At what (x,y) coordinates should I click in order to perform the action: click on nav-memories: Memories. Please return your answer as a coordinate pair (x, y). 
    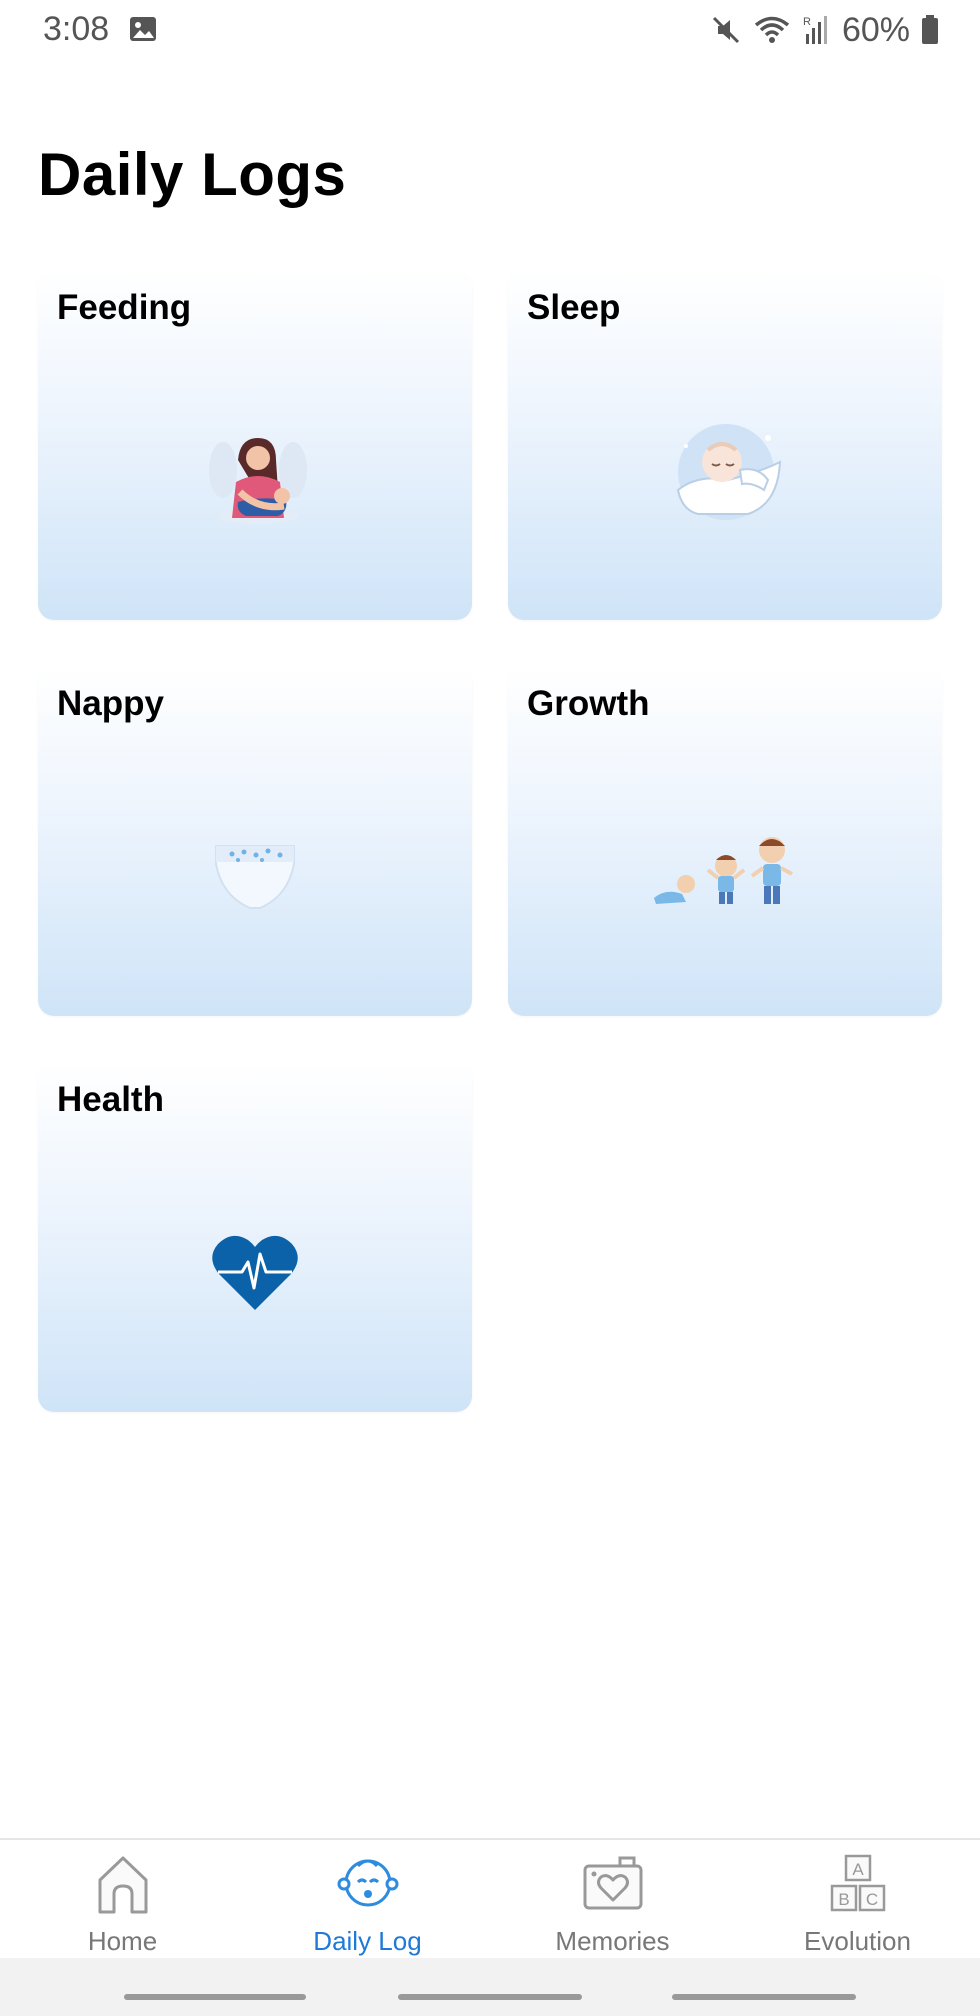
    Looking at the image, I should click on (612, 1899).